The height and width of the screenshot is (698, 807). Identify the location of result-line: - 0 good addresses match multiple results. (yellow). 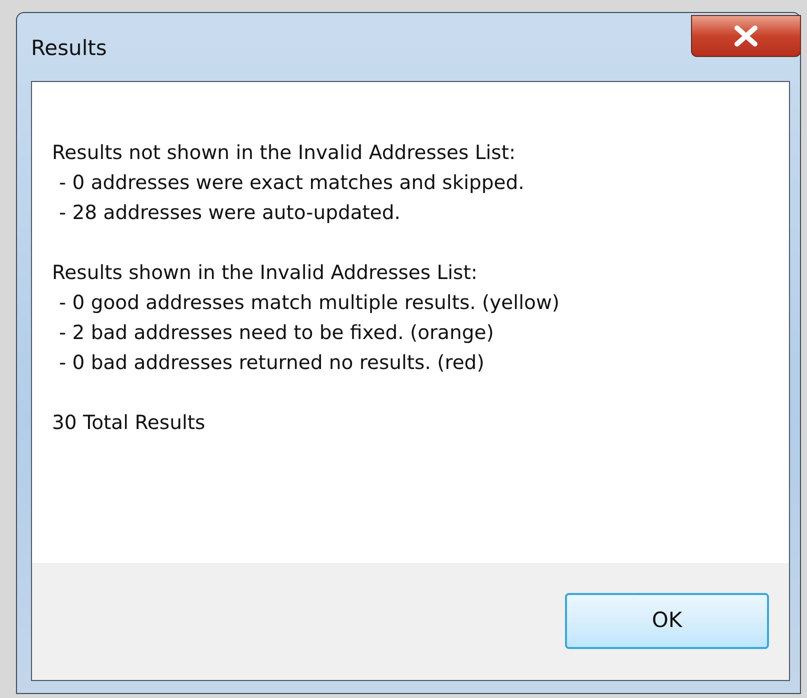
(309, 303).